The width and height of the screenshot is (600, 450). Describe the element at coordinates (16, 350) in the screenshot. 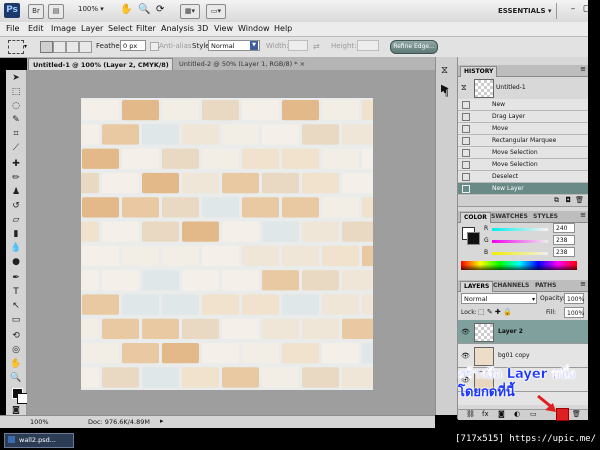

I see `3d-orbit-tool-icon: ◎` at that location.